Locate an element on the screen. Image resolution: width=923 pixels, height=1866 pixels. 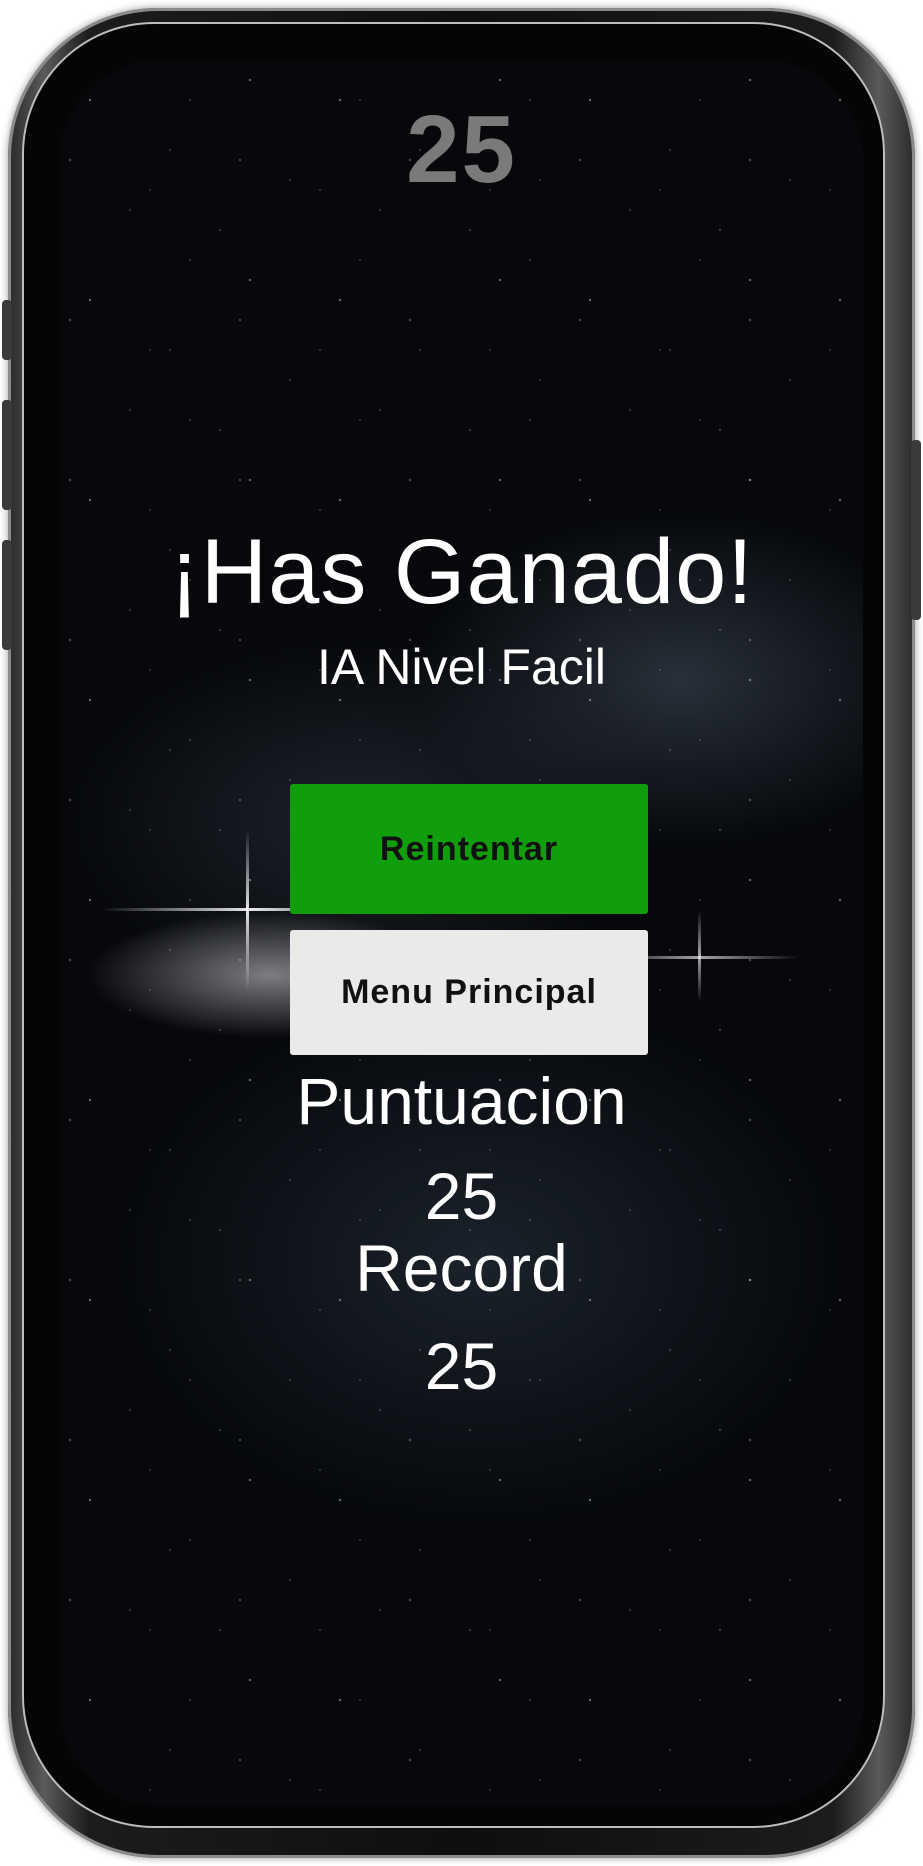
difficulty-label: IA Nivel Facil is located at coordinates (461, 667).